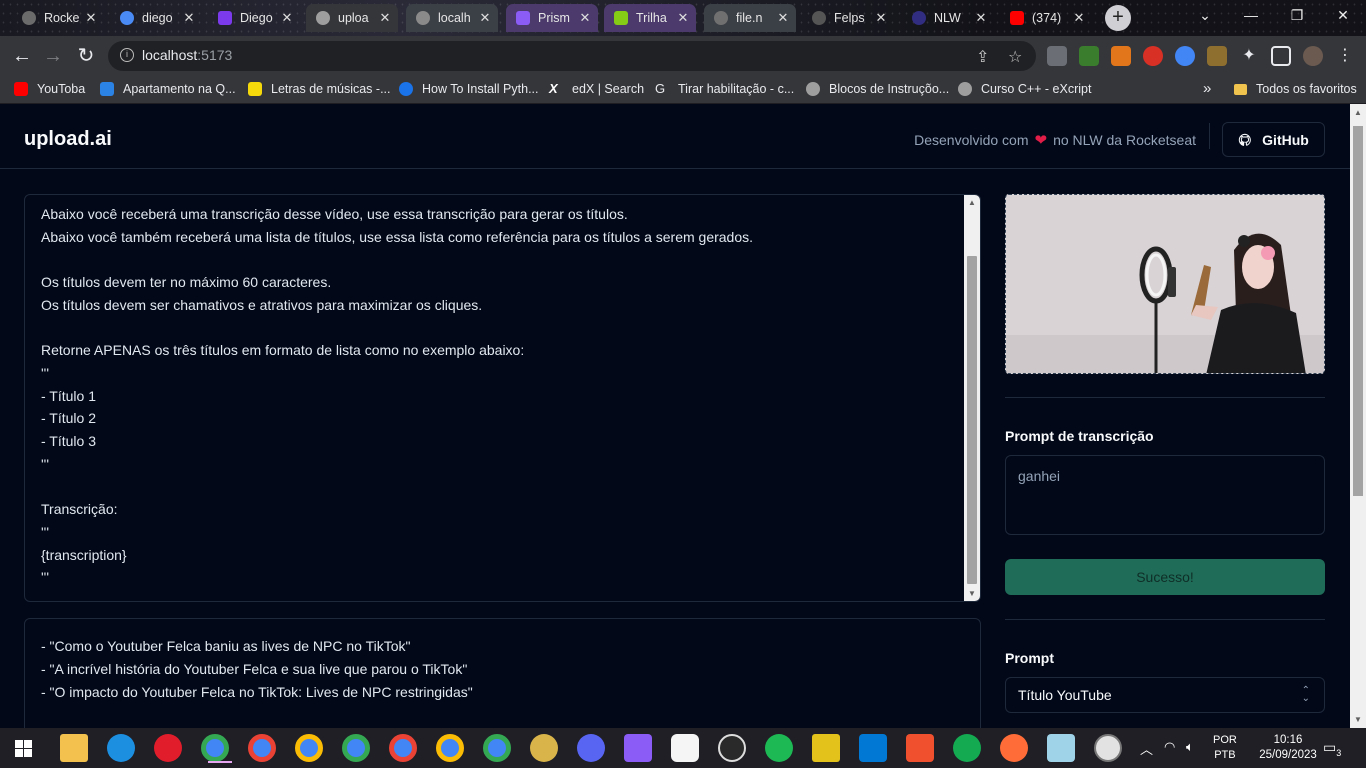  What do you see at coordinates (1295, 89) in the screenshot?
I see `all-bookmarks: Todos os favoritos` at bounding box center [1295, 89].